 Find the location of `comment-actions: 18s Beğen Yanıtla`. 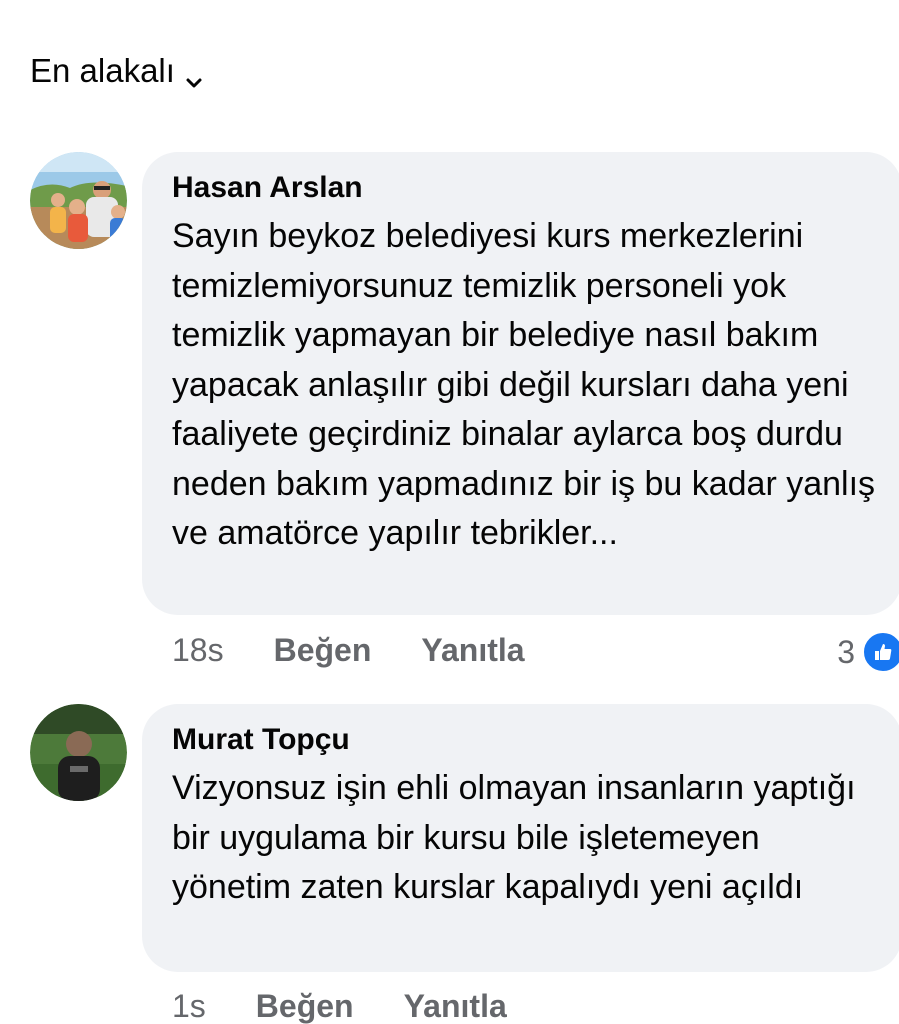

comment-actions: 18s Beğen Yanıtla is located at coordinates (348, 650).